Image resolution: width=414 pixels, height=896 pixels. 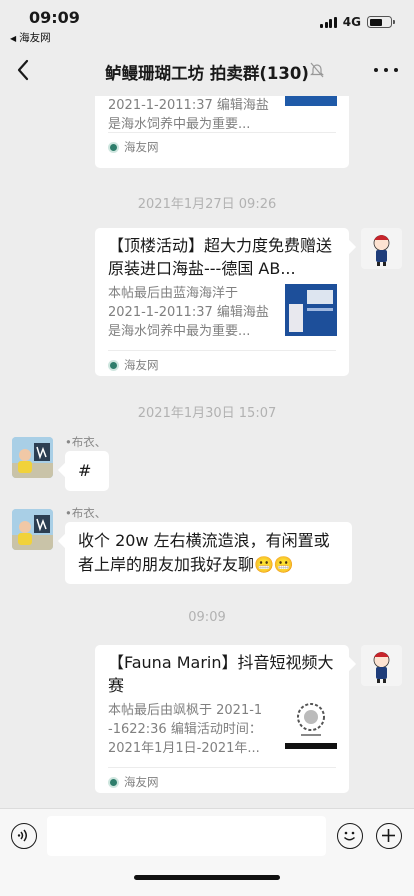 What do you see at coordinates (381, 22) in the screenshot?
I see `battery-icon` at bounding box center [381, 22].